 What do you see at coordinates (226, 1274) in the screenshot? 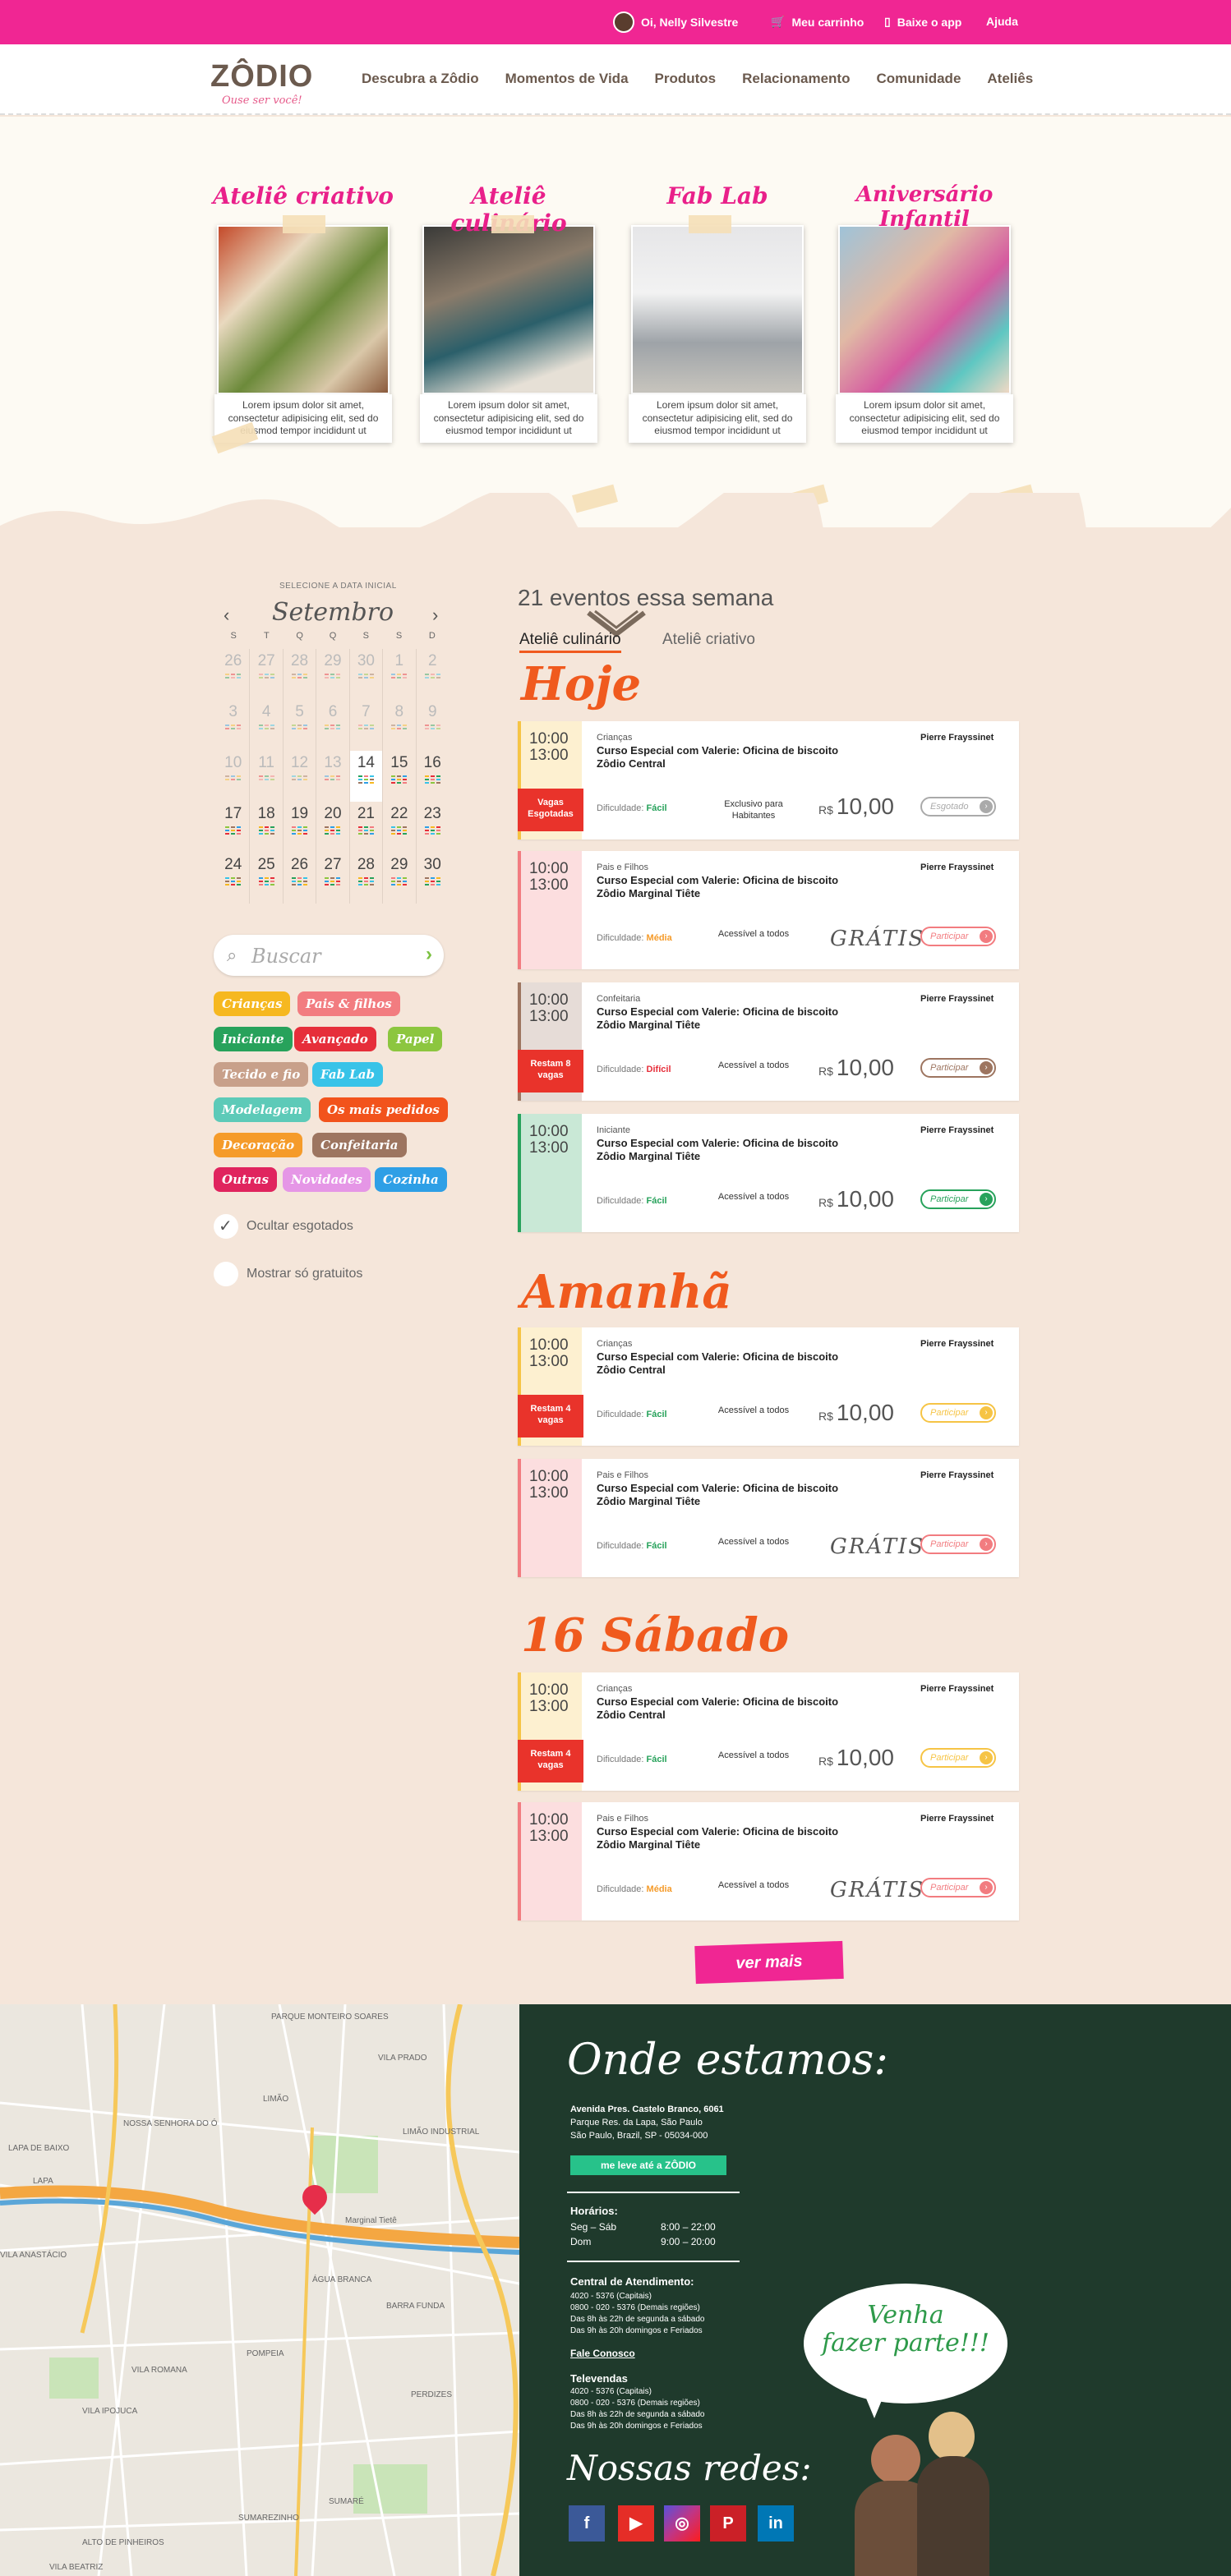
I see `only-free-checkbox` at bounding box center [226, 1274].